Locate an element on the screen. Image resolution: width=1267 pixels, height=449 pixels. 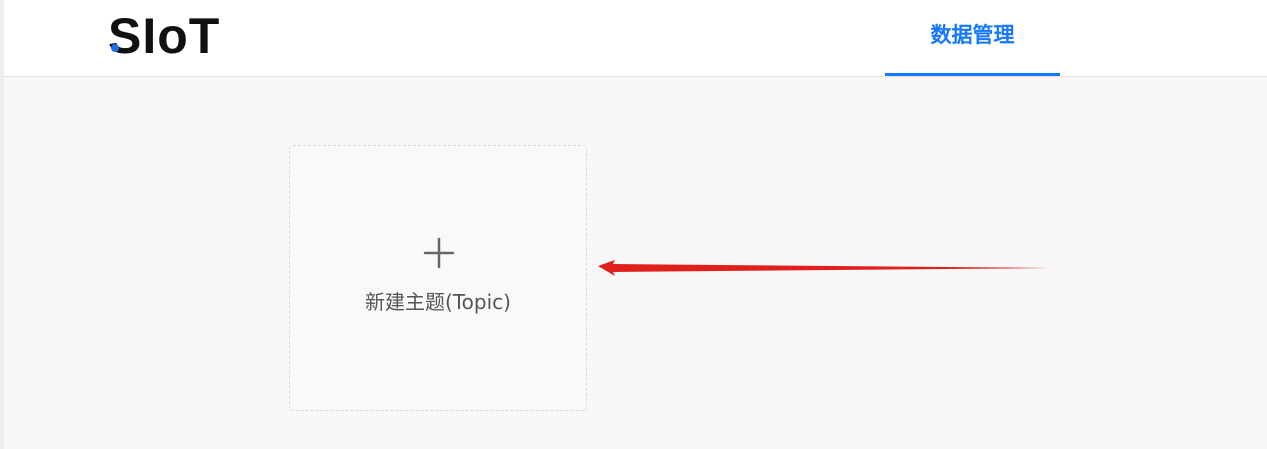
logo-accent-dot is located at coordinates (115, 48).